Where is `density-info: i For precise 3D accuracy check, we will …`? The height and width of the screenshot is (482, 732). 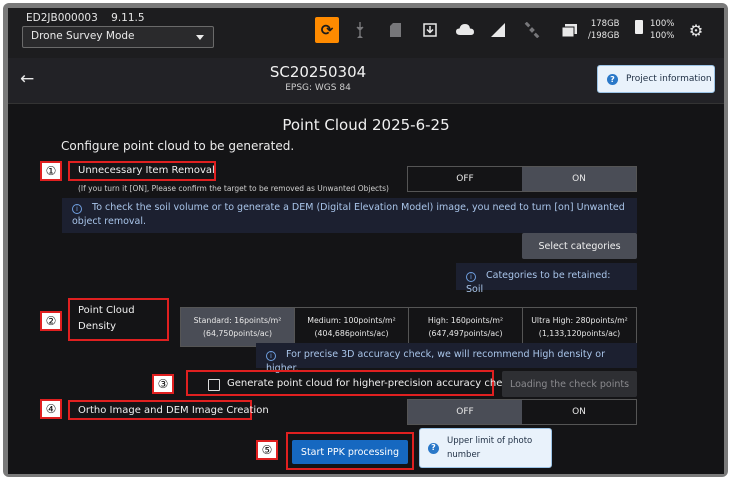 density-info: i For precise 3D accuracy check, we will … is located at coordinates (446, 358).